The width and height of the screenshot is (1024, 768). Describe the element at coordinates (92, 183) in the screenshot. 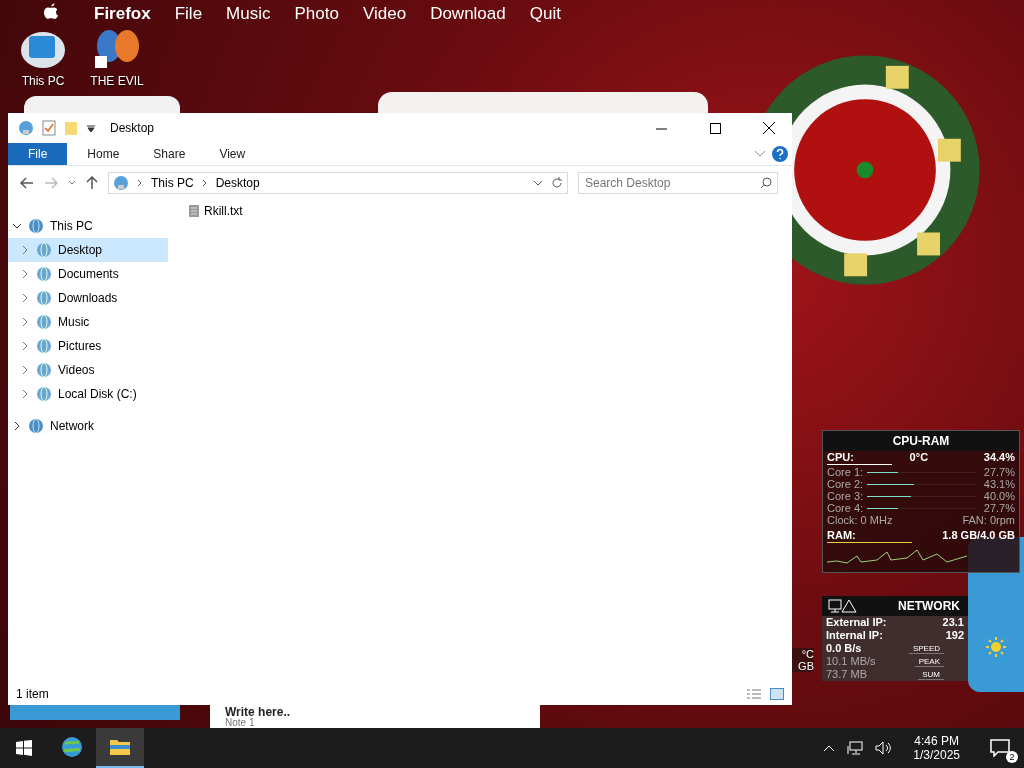

I see `up-arrow-icon` at that location.